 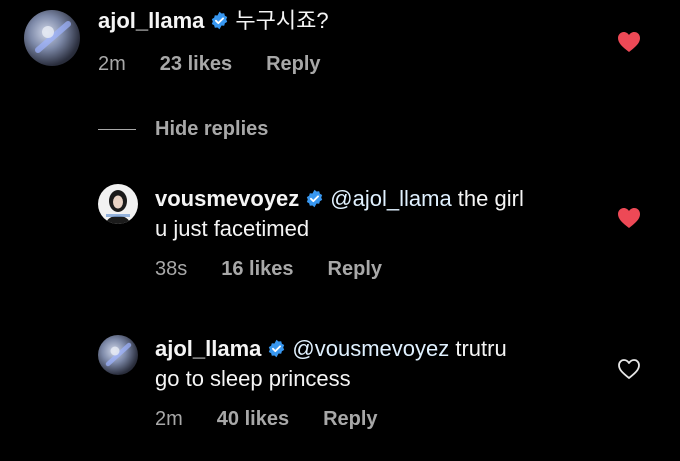 I want to click on hide-replies-label: Hide replies, so click(x=211, y=129).